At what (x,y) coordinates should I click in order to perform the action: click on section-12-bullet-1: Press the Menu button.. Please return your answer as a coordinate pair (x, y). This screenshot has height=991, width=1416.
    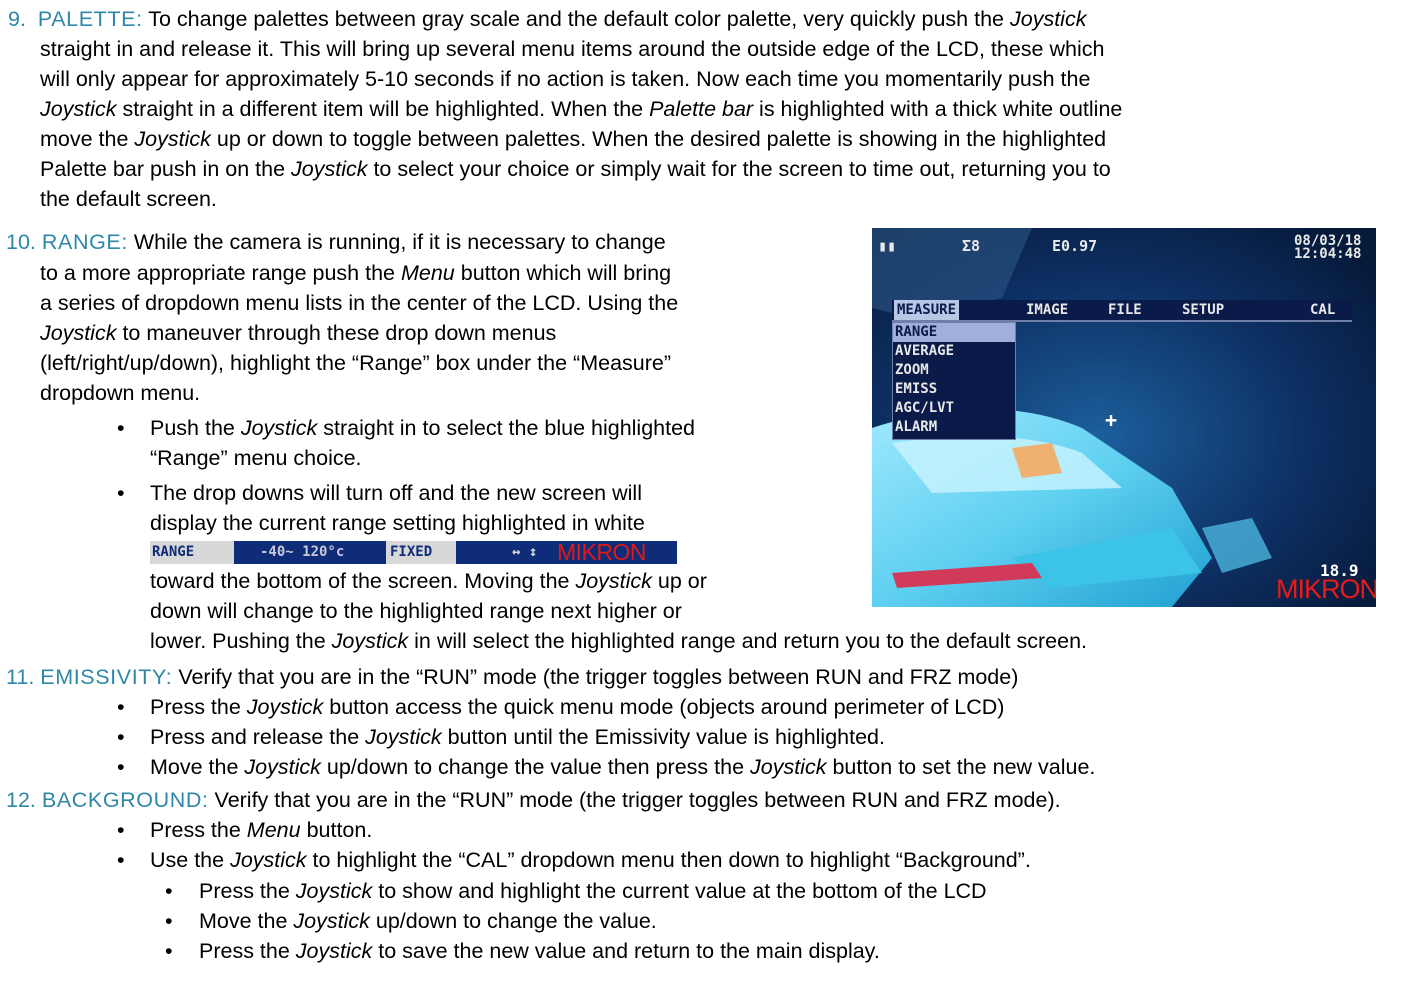
    Looking at the image, I should click on (261, 830).